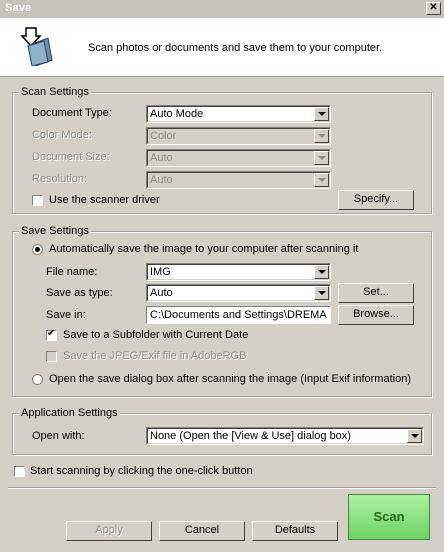  I want to click on subfolder-checkbox, so click(51, 334).